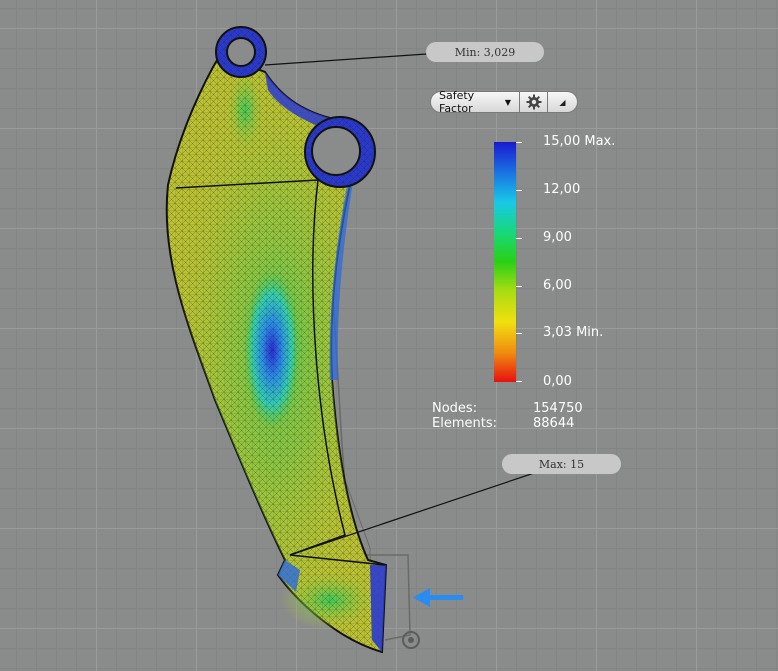 This screenshot has width=778, height=671. Describe the element at coordinates (464, 423) in the screenshot. I see `elements-label: Elements:` at that location.